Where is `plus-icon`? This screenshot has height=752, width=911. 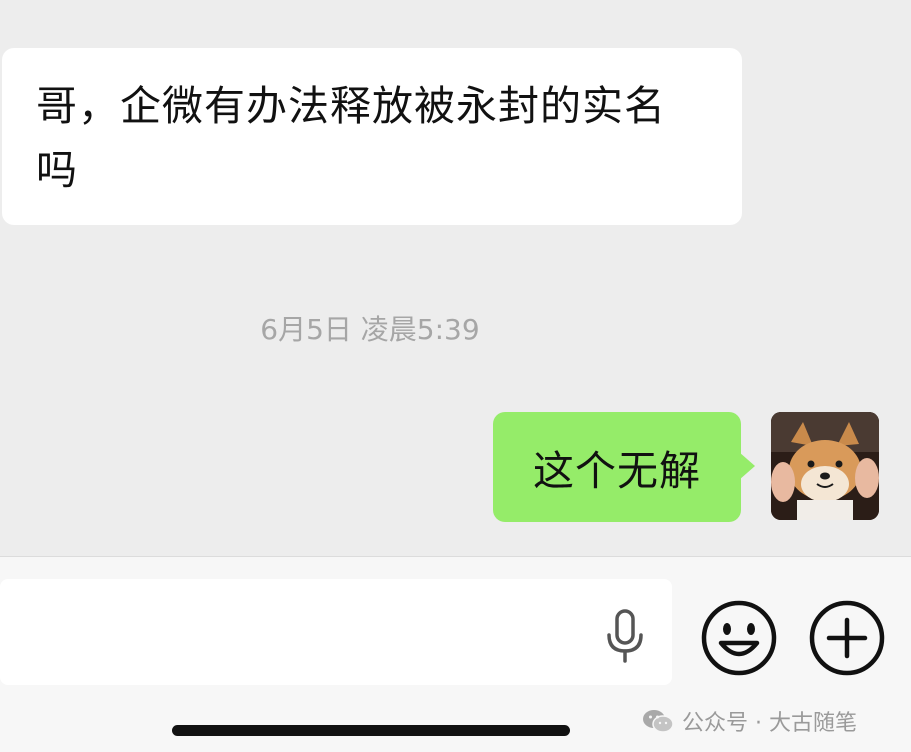
plus-icon is located at coordinates (847, 638).